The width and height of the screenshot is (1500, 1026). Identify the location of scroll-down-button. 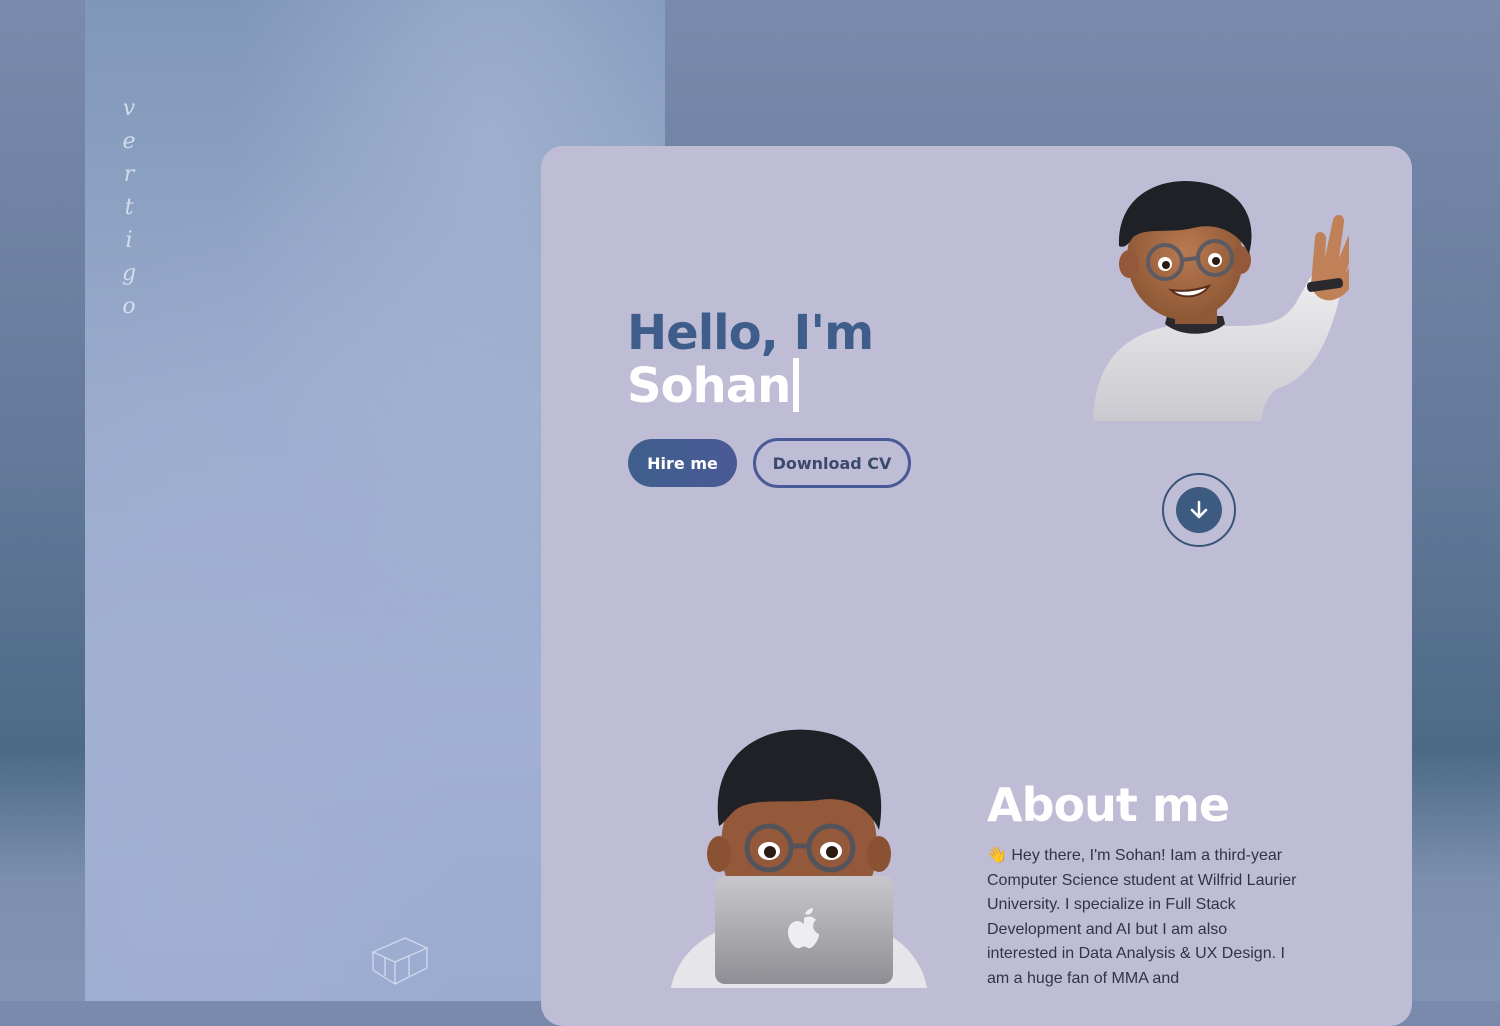
(1199, 510).